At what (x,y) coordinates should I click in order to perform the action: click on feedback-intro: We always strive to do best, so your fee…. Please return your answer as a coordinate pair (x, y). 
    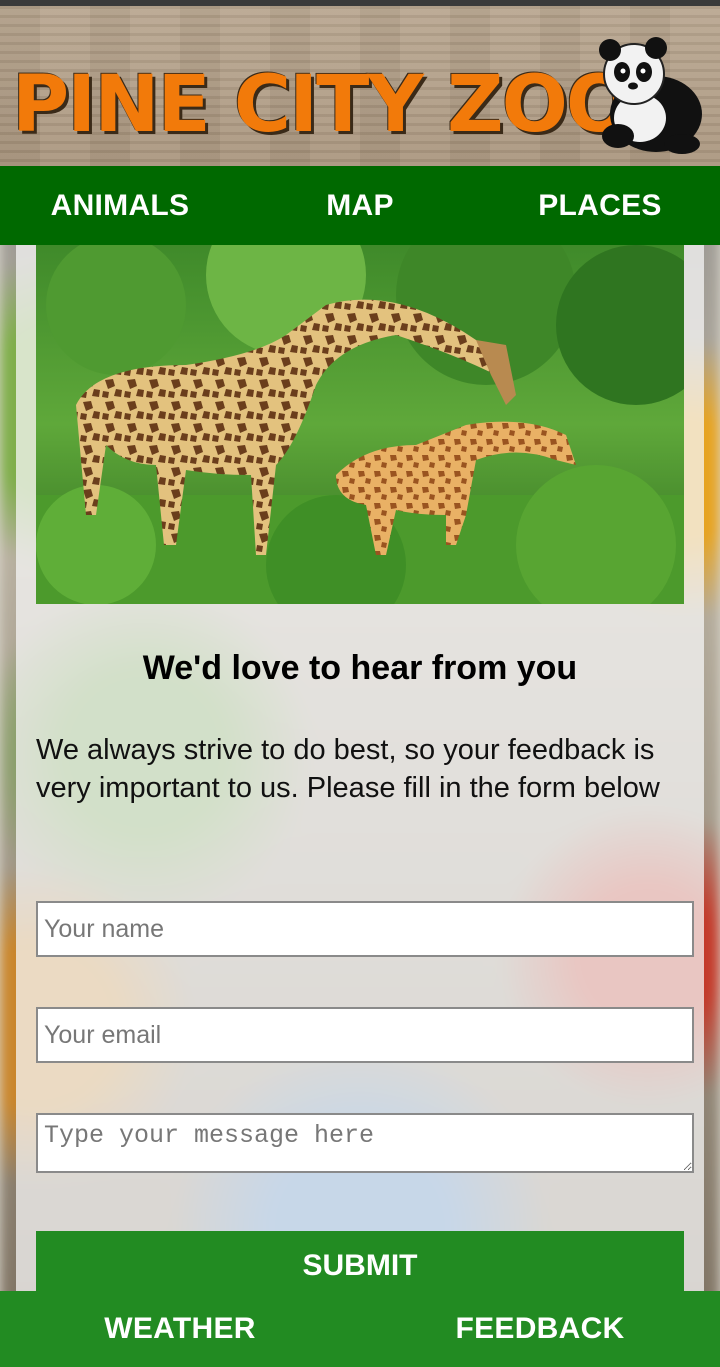
    Looking at the image, I should click on (348, 769).